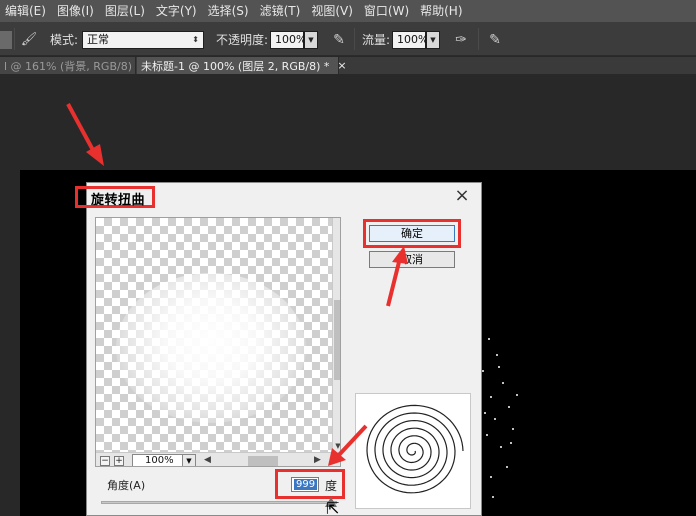 The image size is (696, 516). What do you see at coordinates (412, 233) in the screenshot?
I see `ok-button: 确定` at bounding box center [412, 233].